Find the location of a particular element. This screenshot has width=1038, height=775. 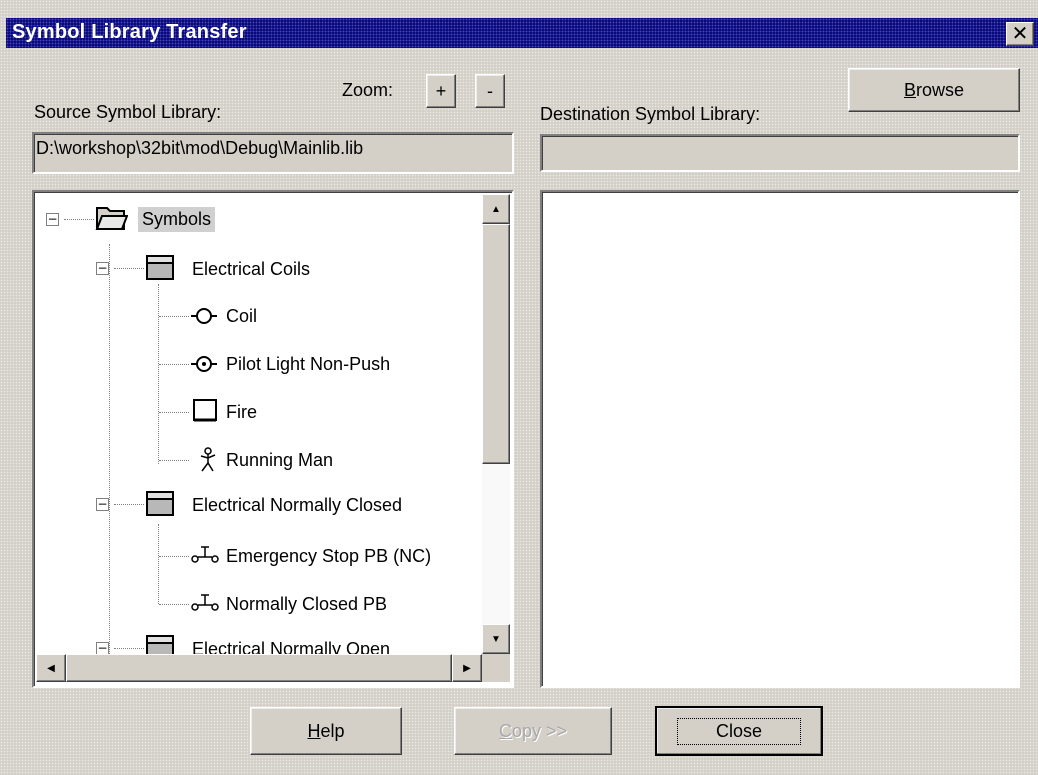

tree-node-root: Symbols is located at coordinates (175, 219).